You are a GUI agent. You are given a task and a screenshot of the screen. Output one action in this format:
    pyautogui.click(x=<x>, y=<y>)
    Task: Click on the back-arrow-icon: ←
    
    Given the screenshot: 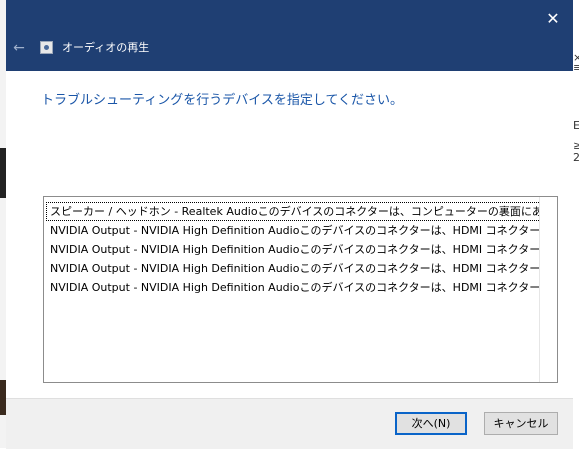 What is the action you would take?
    pyautogui.click(x=19, y=48)
    